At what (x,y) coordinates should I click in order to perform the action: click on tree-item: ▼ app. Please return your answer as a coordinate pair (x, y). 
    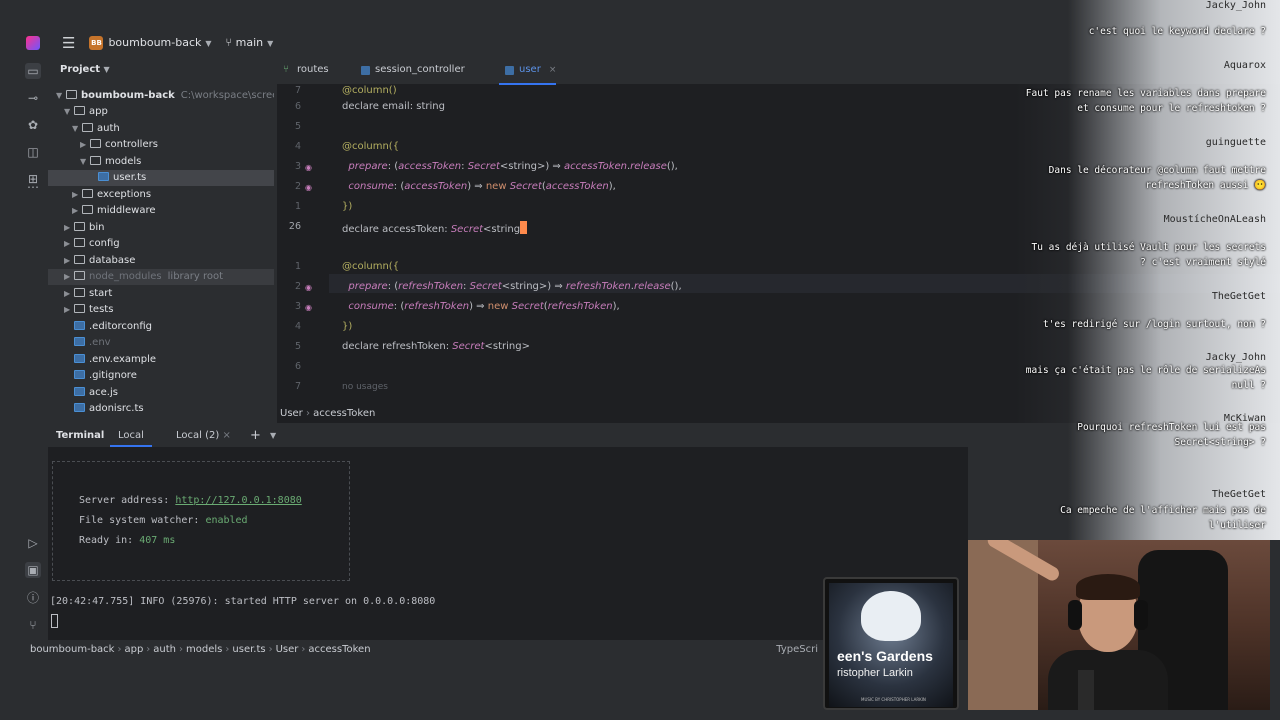
    Looking at the image, I should click on (161, 112).